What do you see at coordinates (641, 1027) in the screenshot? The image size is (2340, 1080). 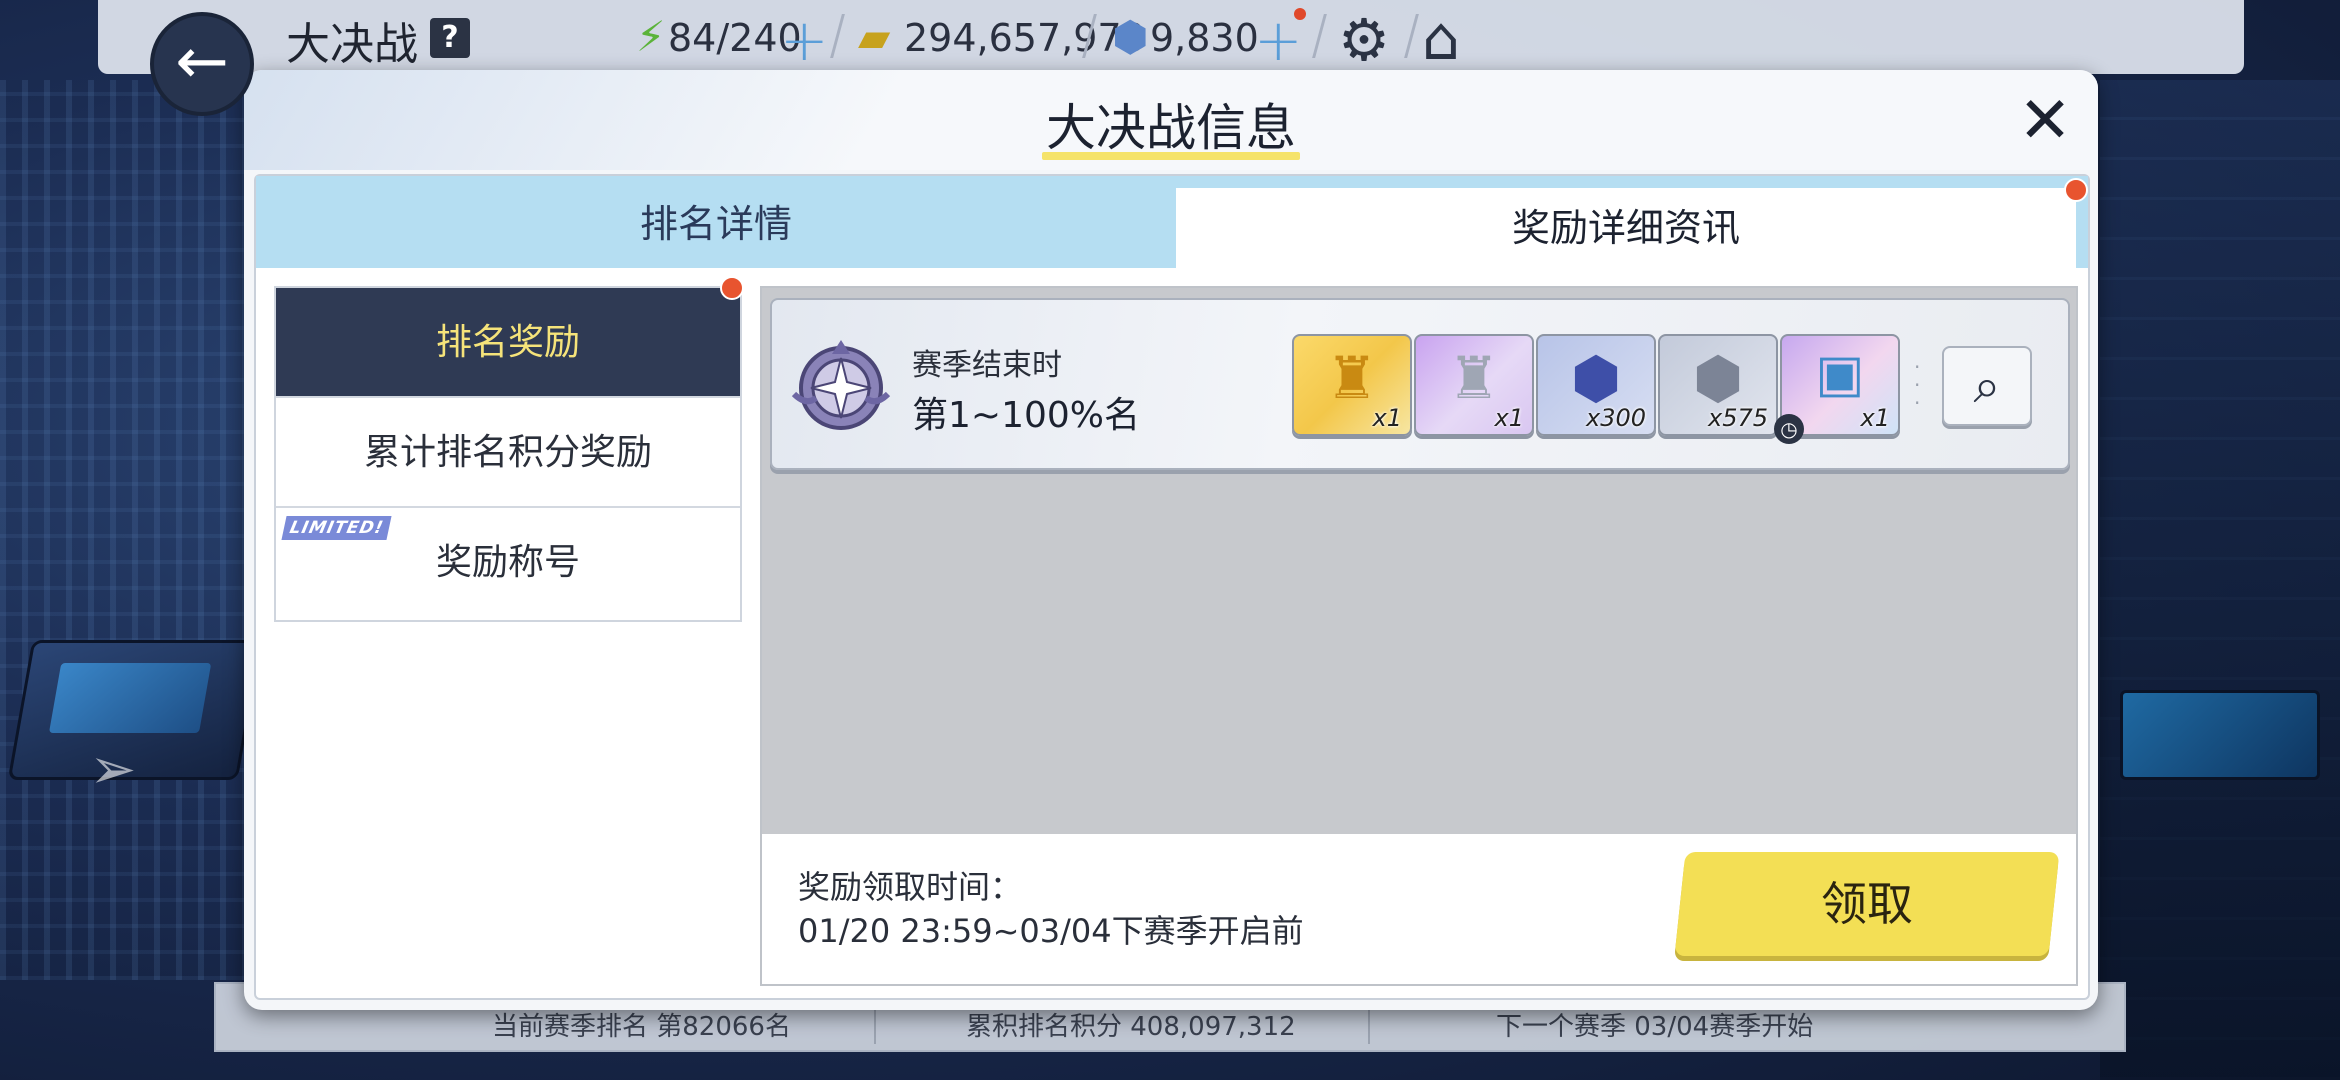 I see `current-rank-text: 当前赛季排名 第82066名` at bounding box center [641, 1027].